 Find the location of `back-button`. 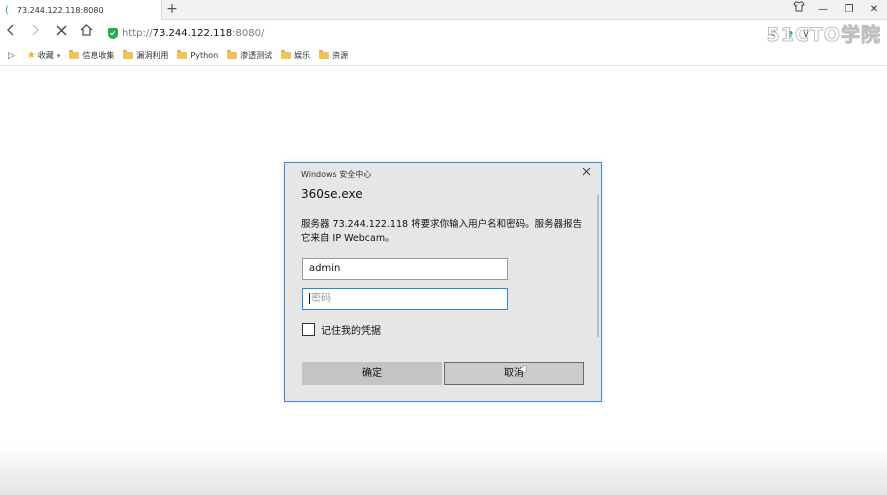

back-button is located at coordinates (11, 33).